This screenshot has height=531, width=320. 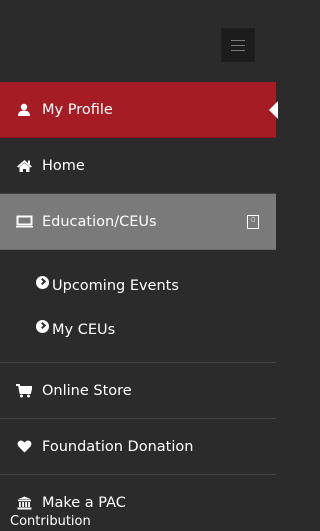 What do you see at coordinates (24, 110) in the screenshot?
I see `user-icon` at bounding box center [24, 110].